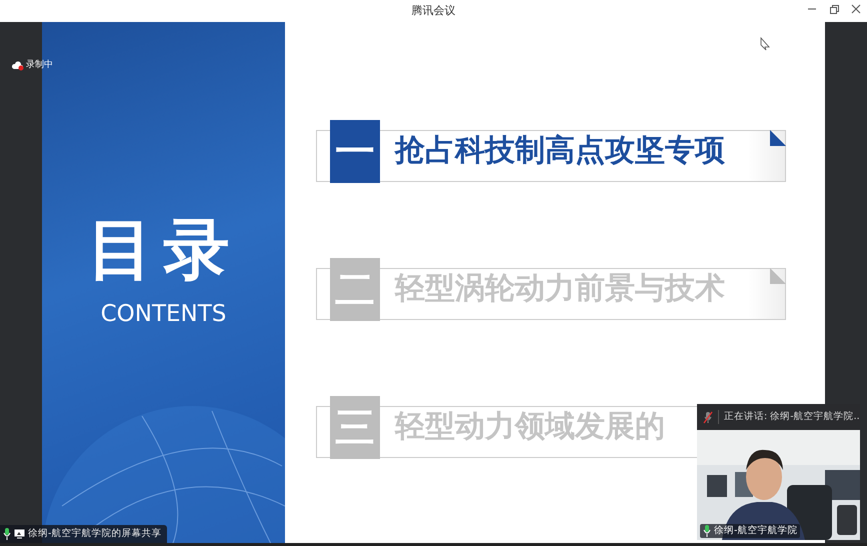  What do you see at coordinates (560, 289) in the screenshot?
I see `item-label: 轻型涡轮动力前景与技术` at bounding box center [560, 289].